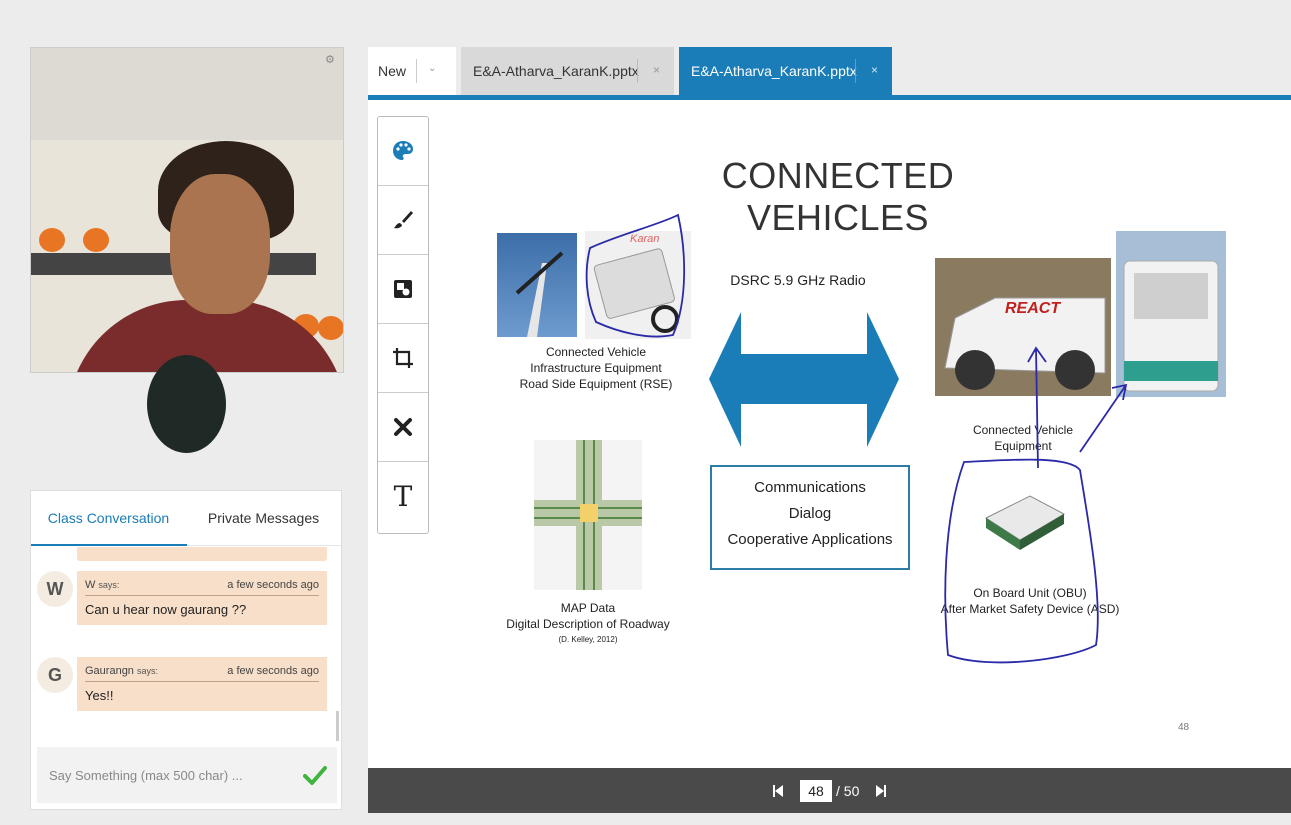  I want to click on message-meta: Gaurangn says: a few seconds ago, so click(202, 673).